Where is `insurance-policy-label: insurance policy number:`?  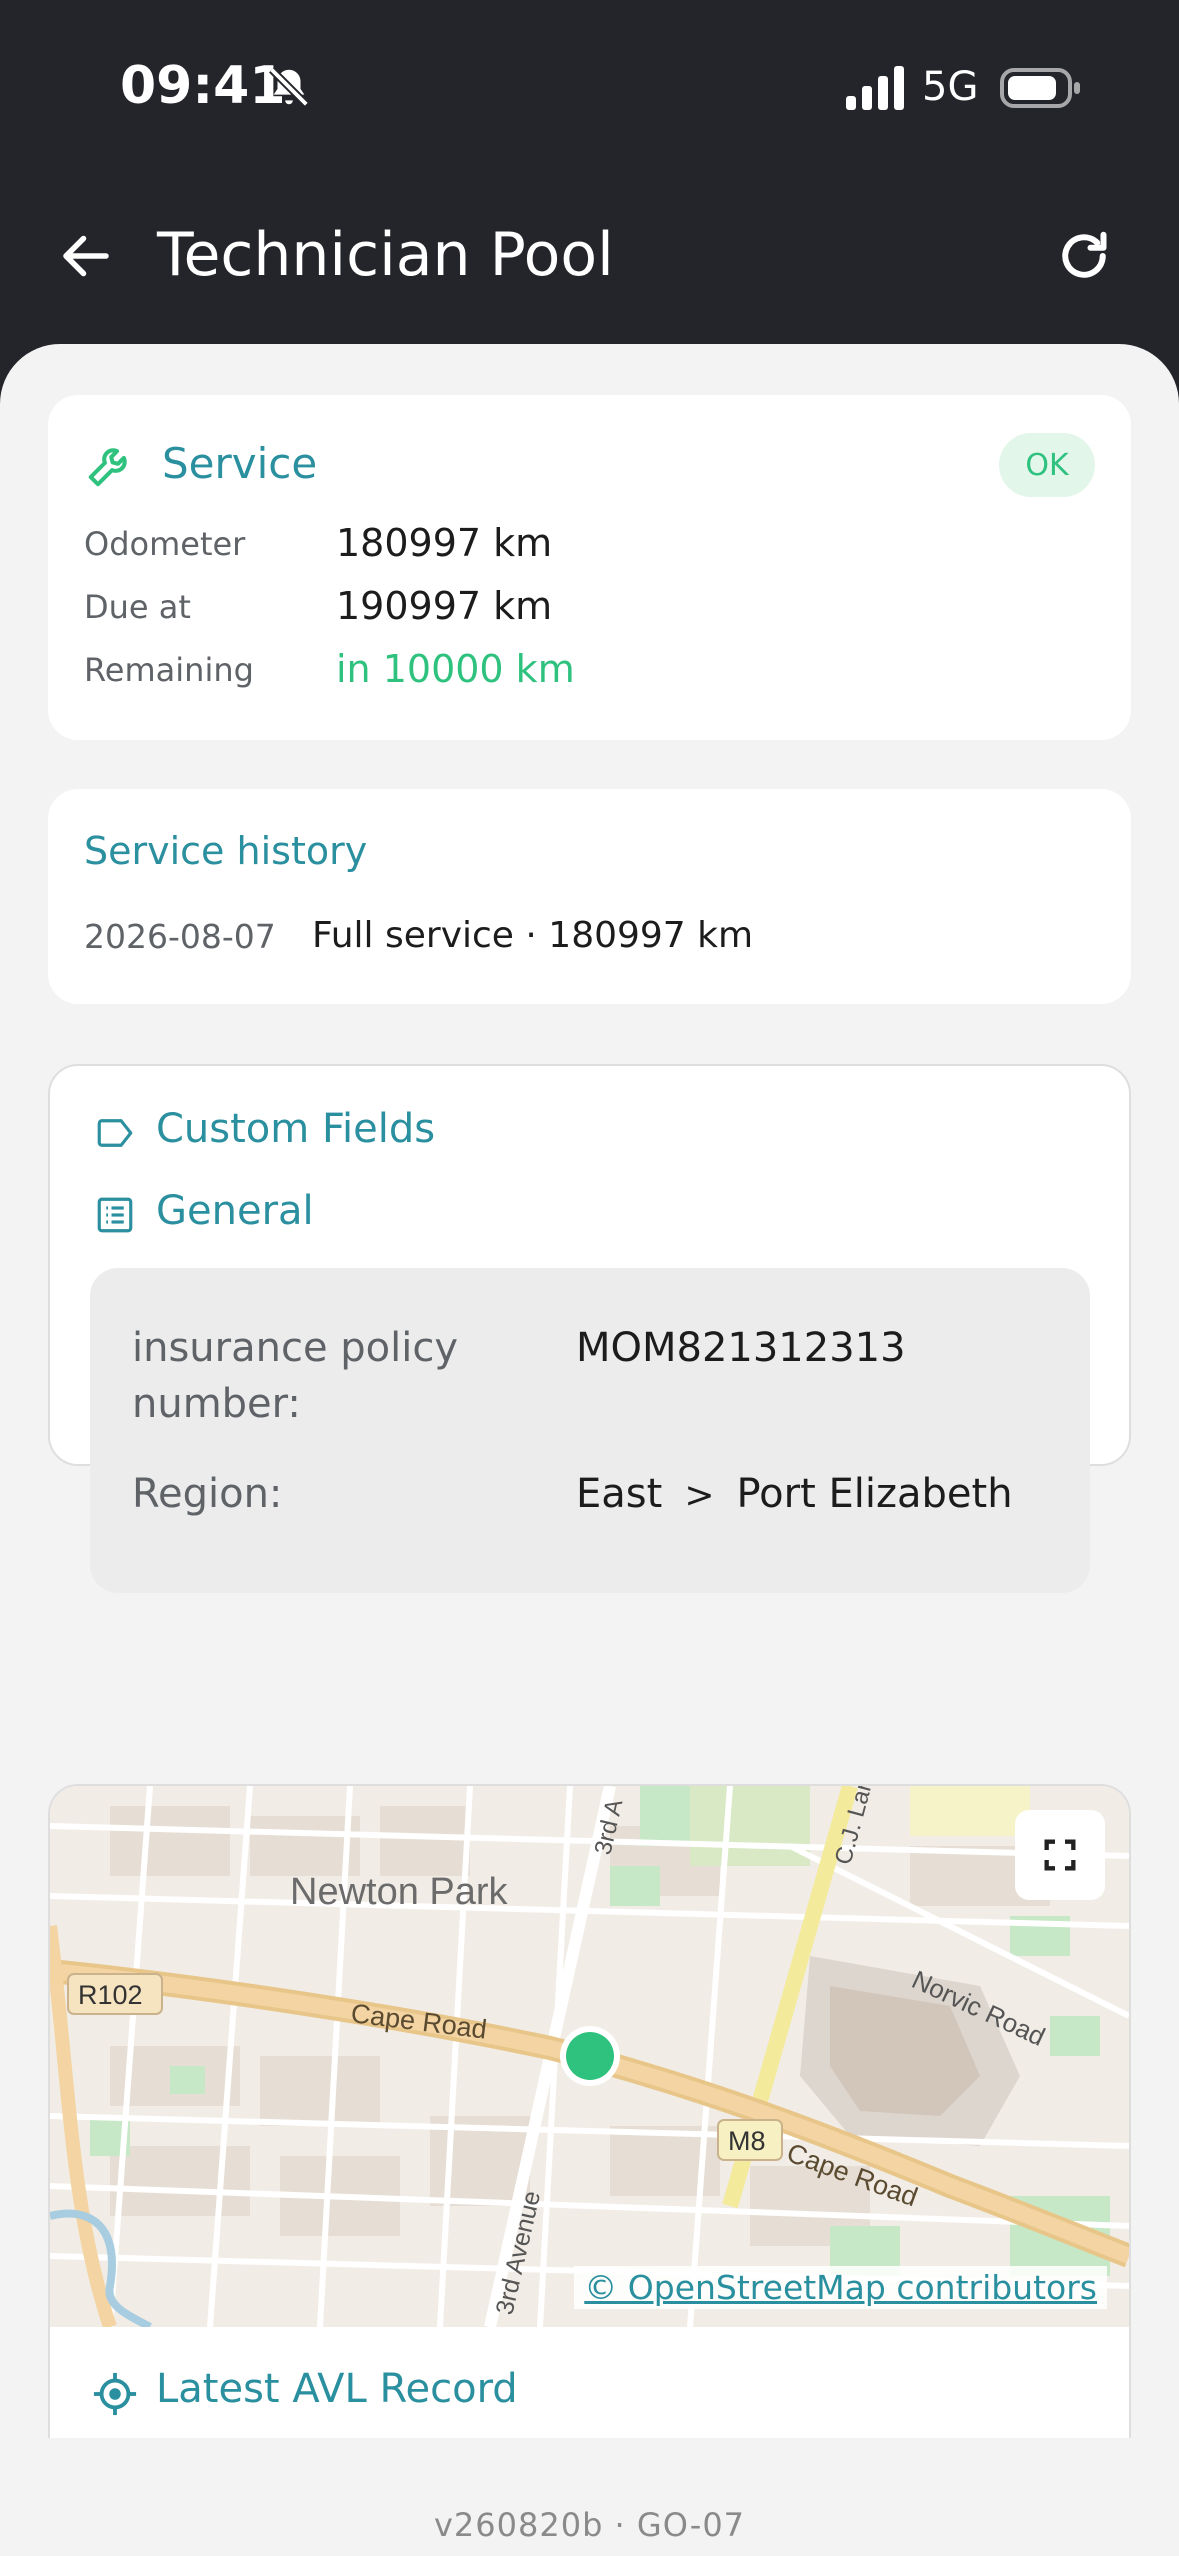
insurance-policy-label: insurance policy number: is located at coordinates (295, 1376).